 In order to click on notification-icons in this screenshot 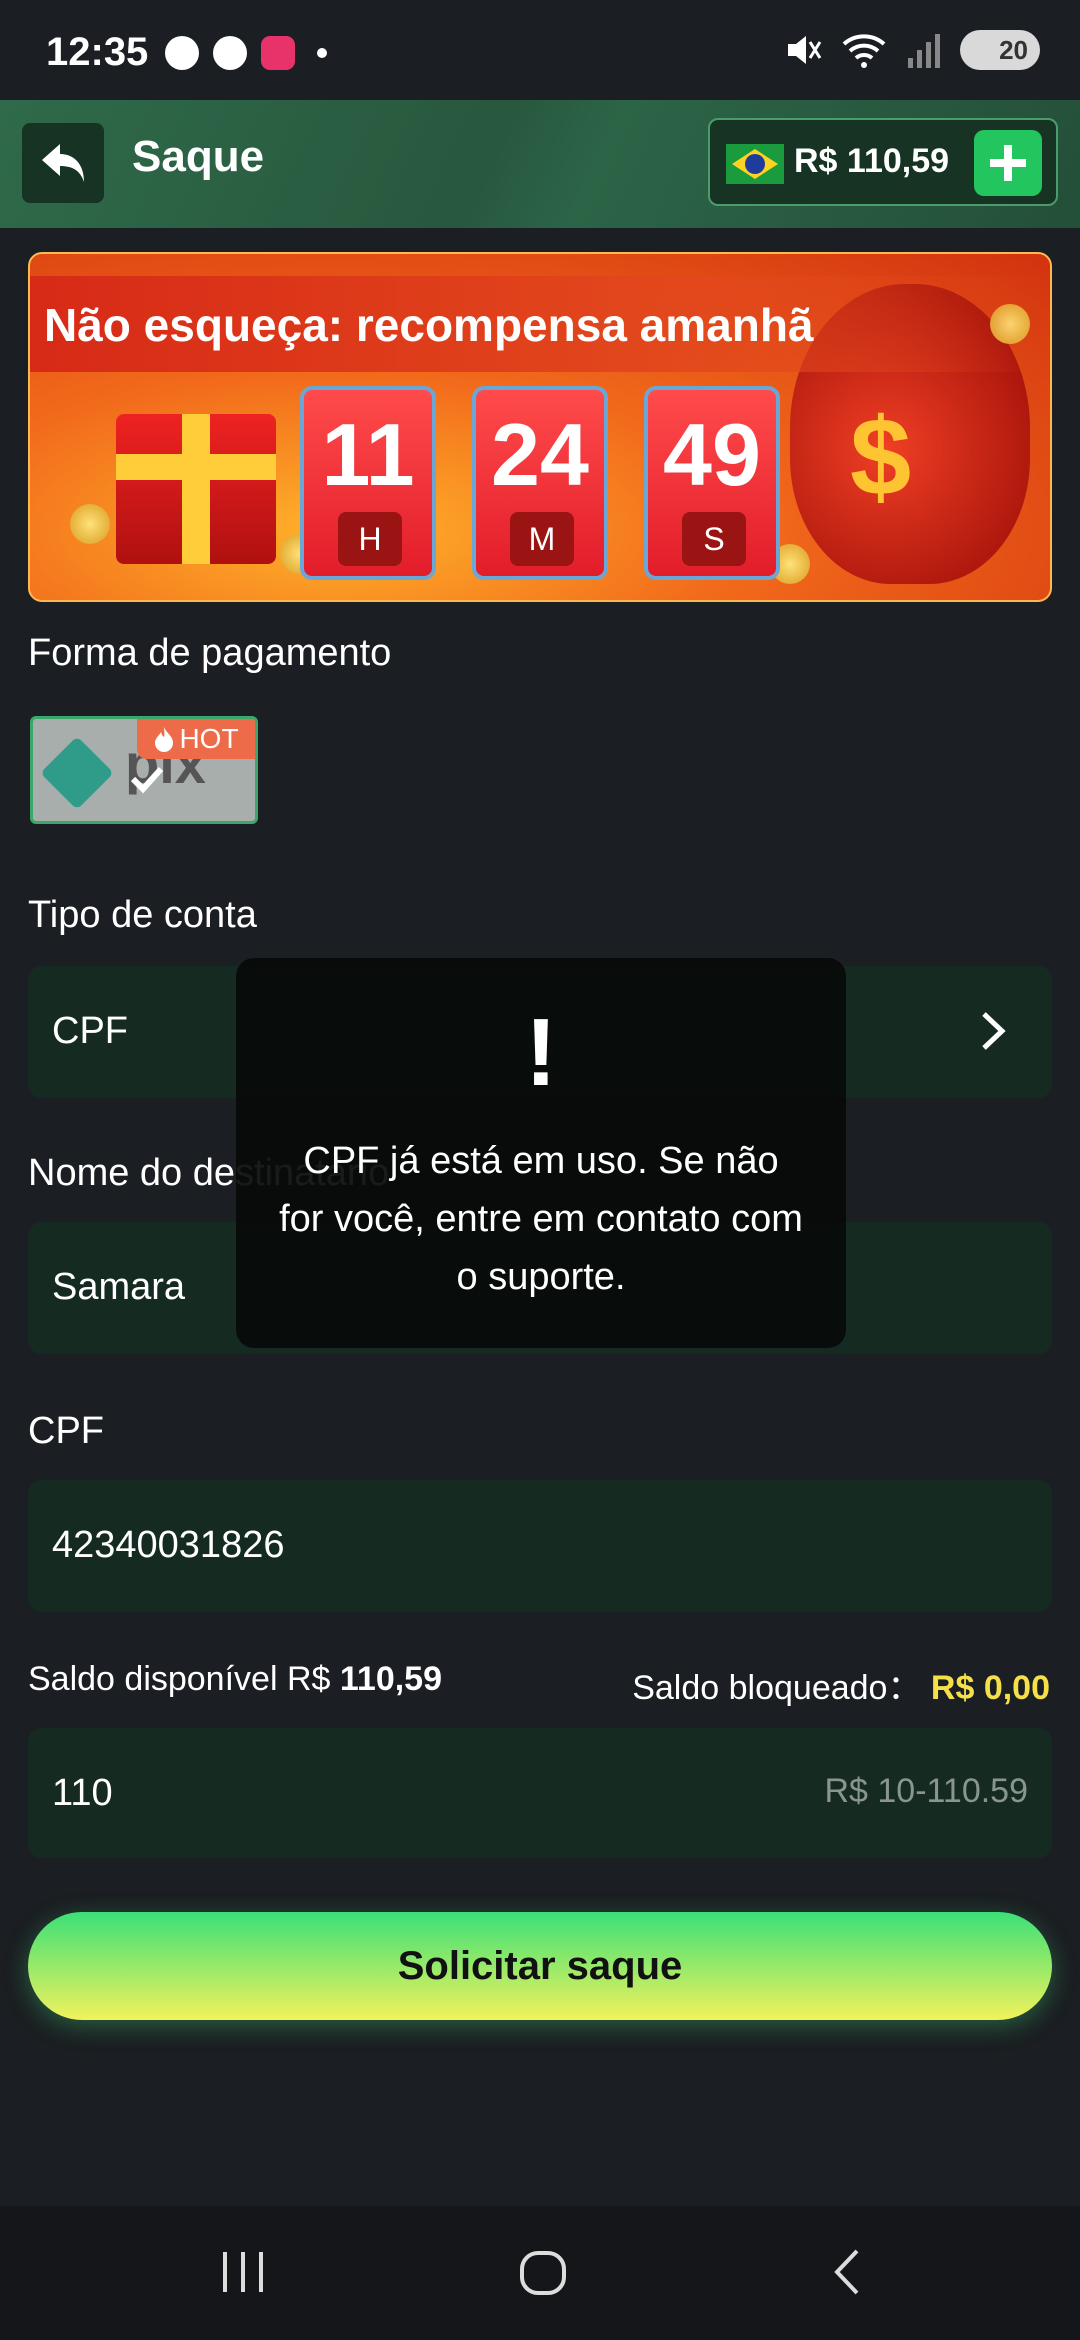, I will do `click(246, 53)`.